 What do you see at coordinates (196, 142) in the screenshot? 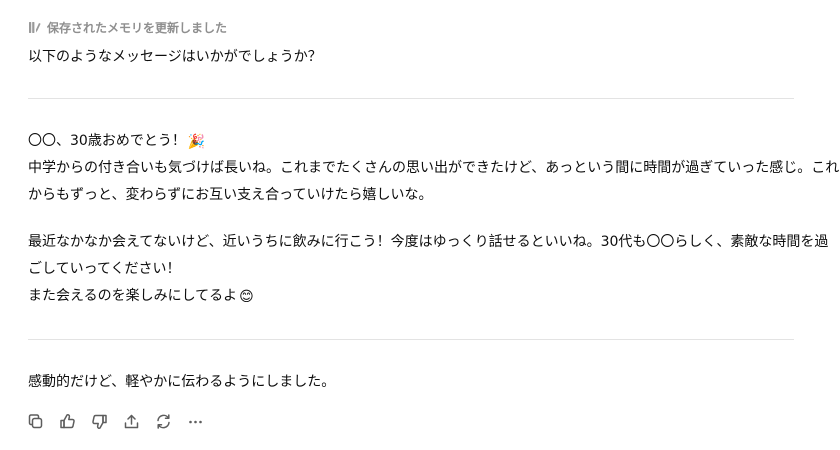
I see `party-popper-emoji: 🎉` at bounding box center [196, 142].